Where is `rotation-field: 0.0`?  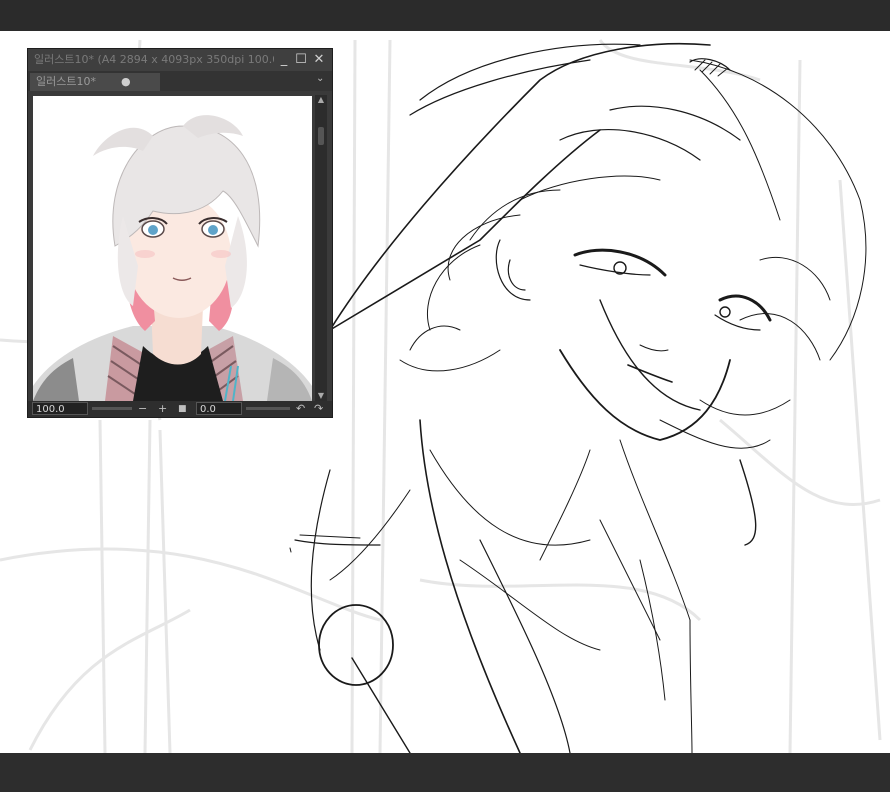 rotation-field: 0.0 is located at coordinates (219, 408).